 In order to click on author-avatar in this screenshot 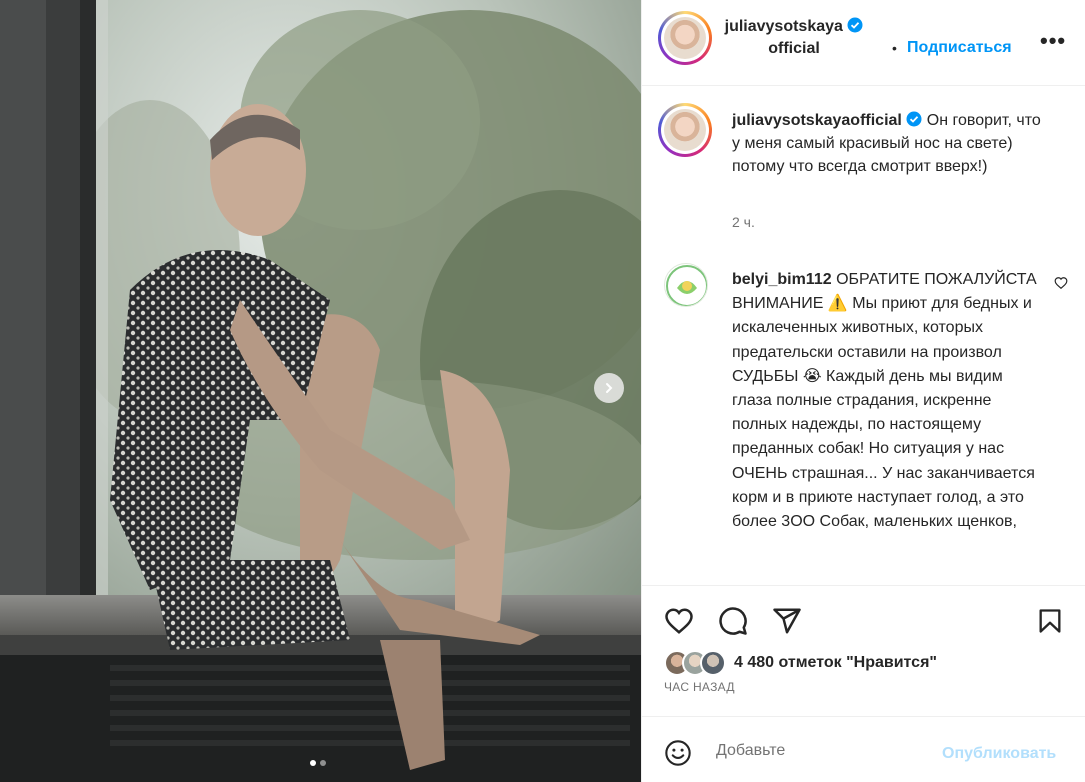, I will do `click(685, 38)`.